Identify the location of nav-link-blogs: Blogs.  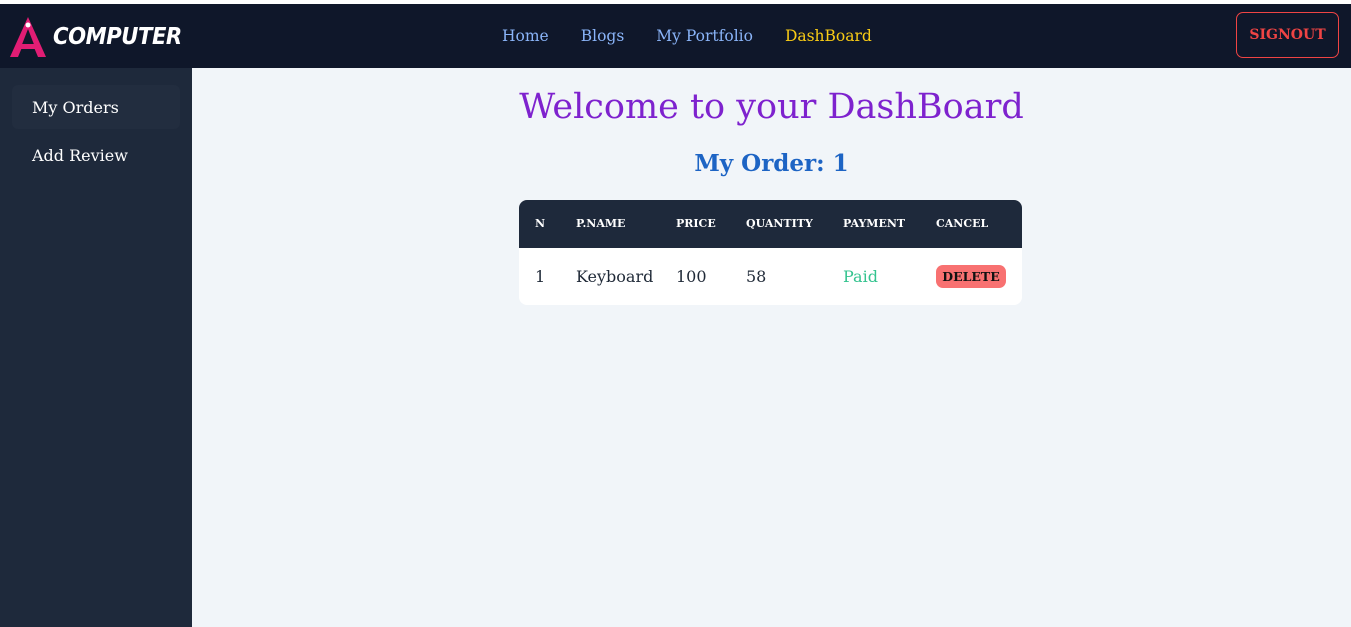
(603, 36).